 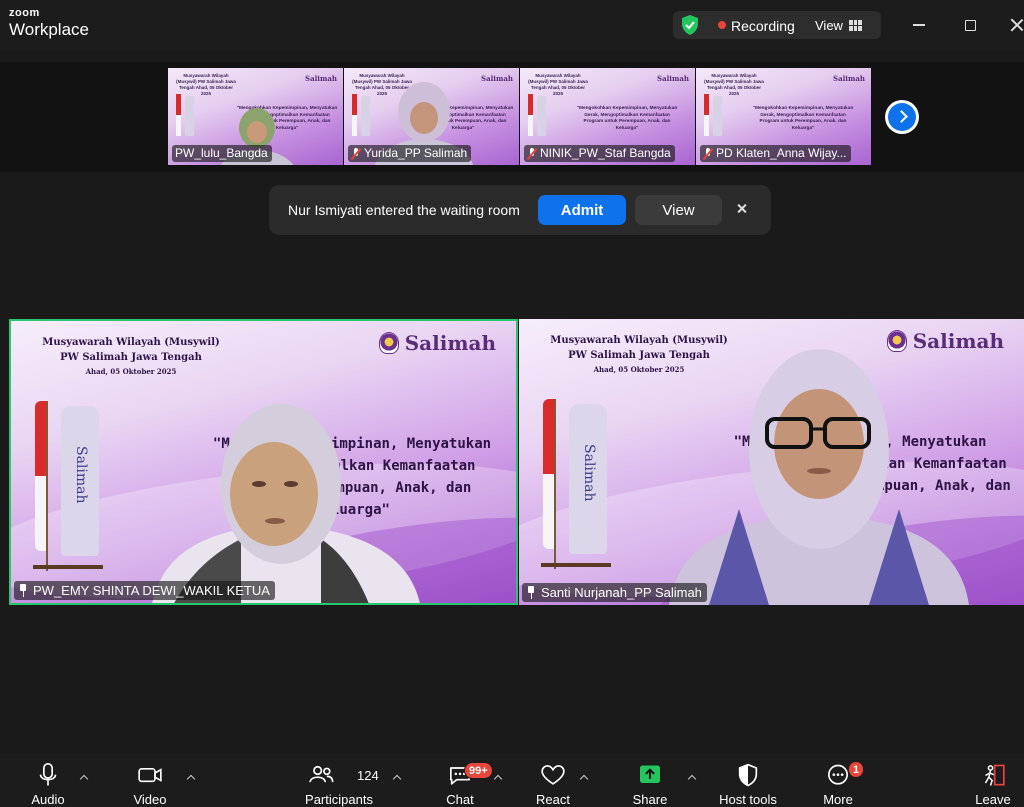 What do you see at coordinates (748, 799) in the screenshot?
I see `host-tools-label: Host tools` at bounding box center [748, 799].